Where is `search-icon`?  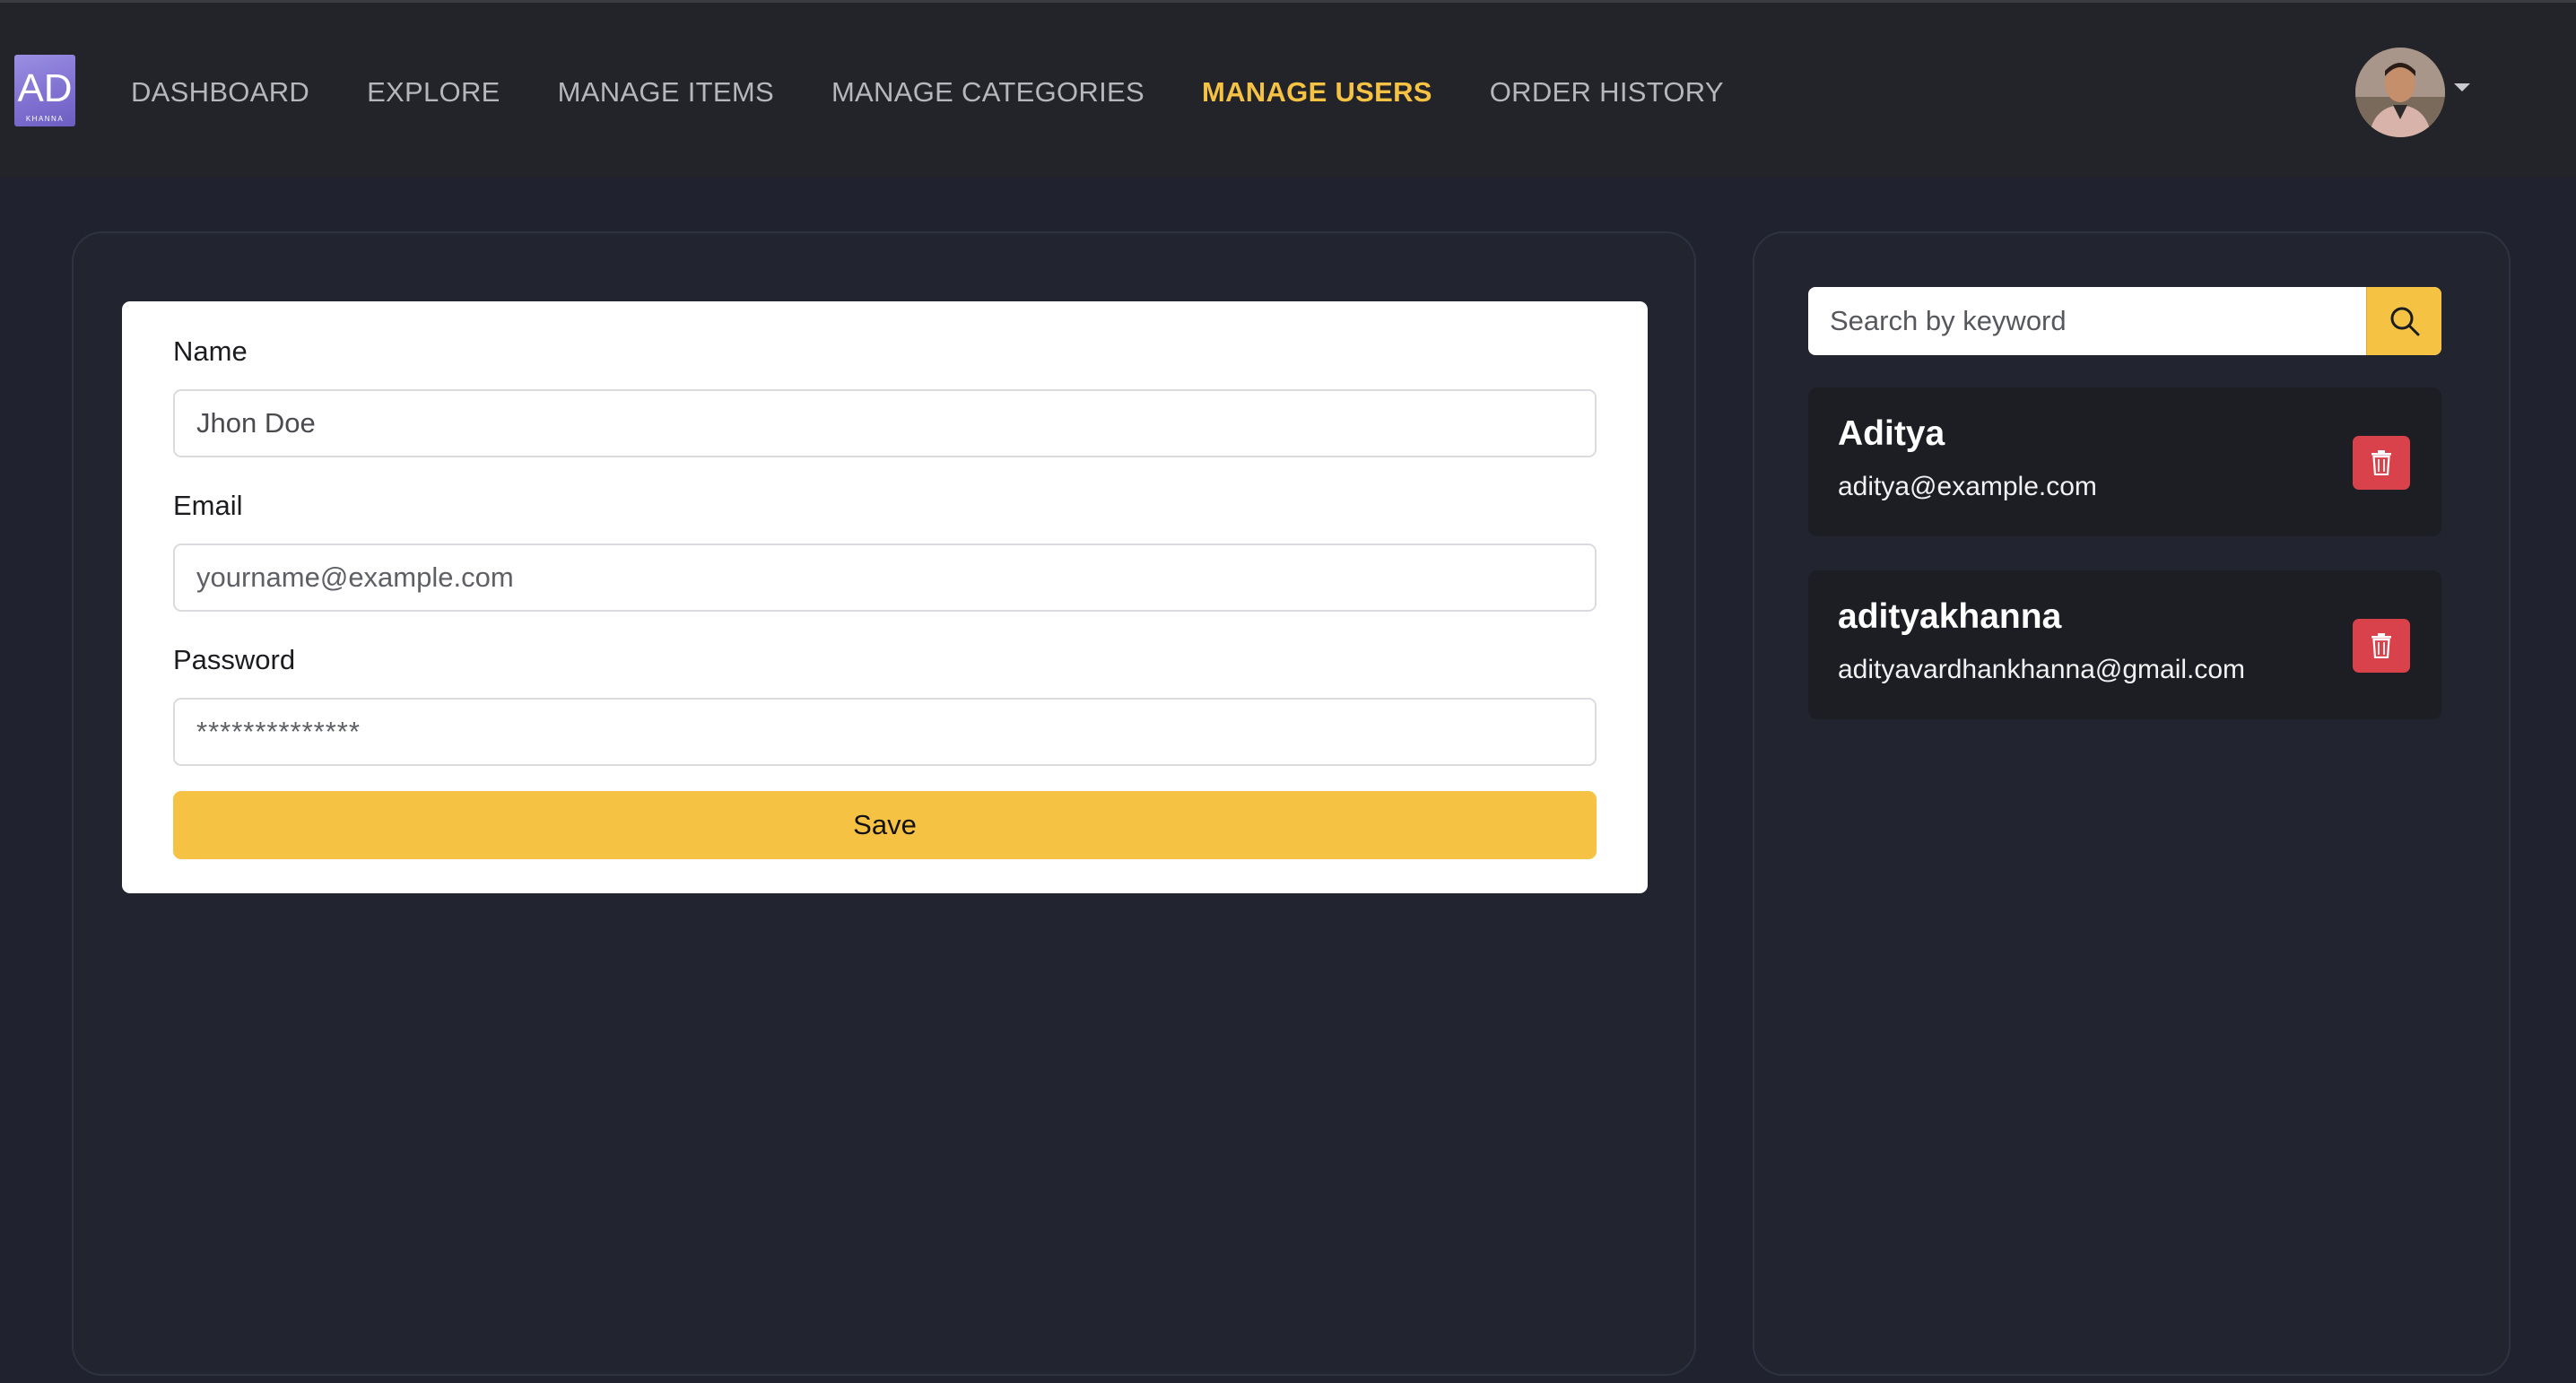 search-icon is located at coordinates (2405, 321).